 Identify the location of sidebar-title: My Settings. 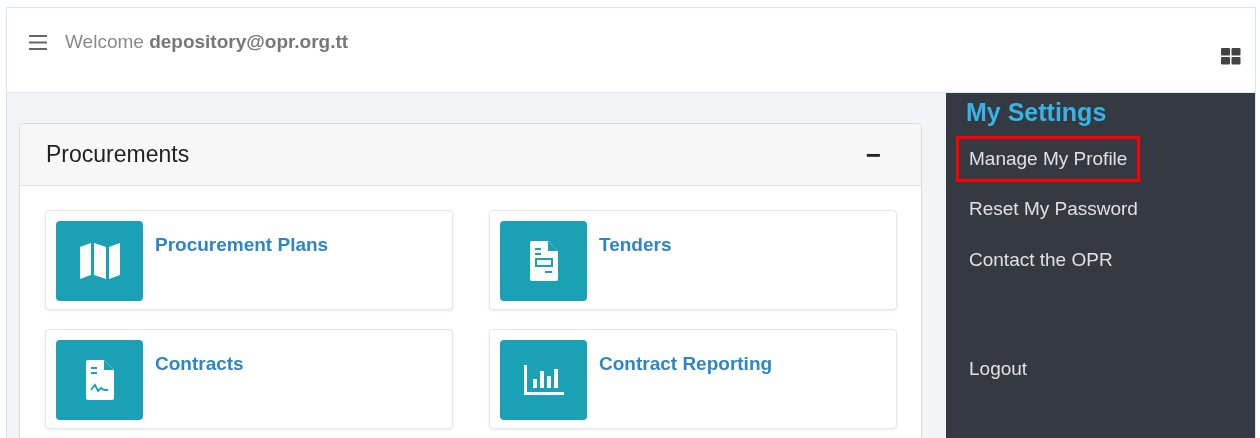
(1037, 112).